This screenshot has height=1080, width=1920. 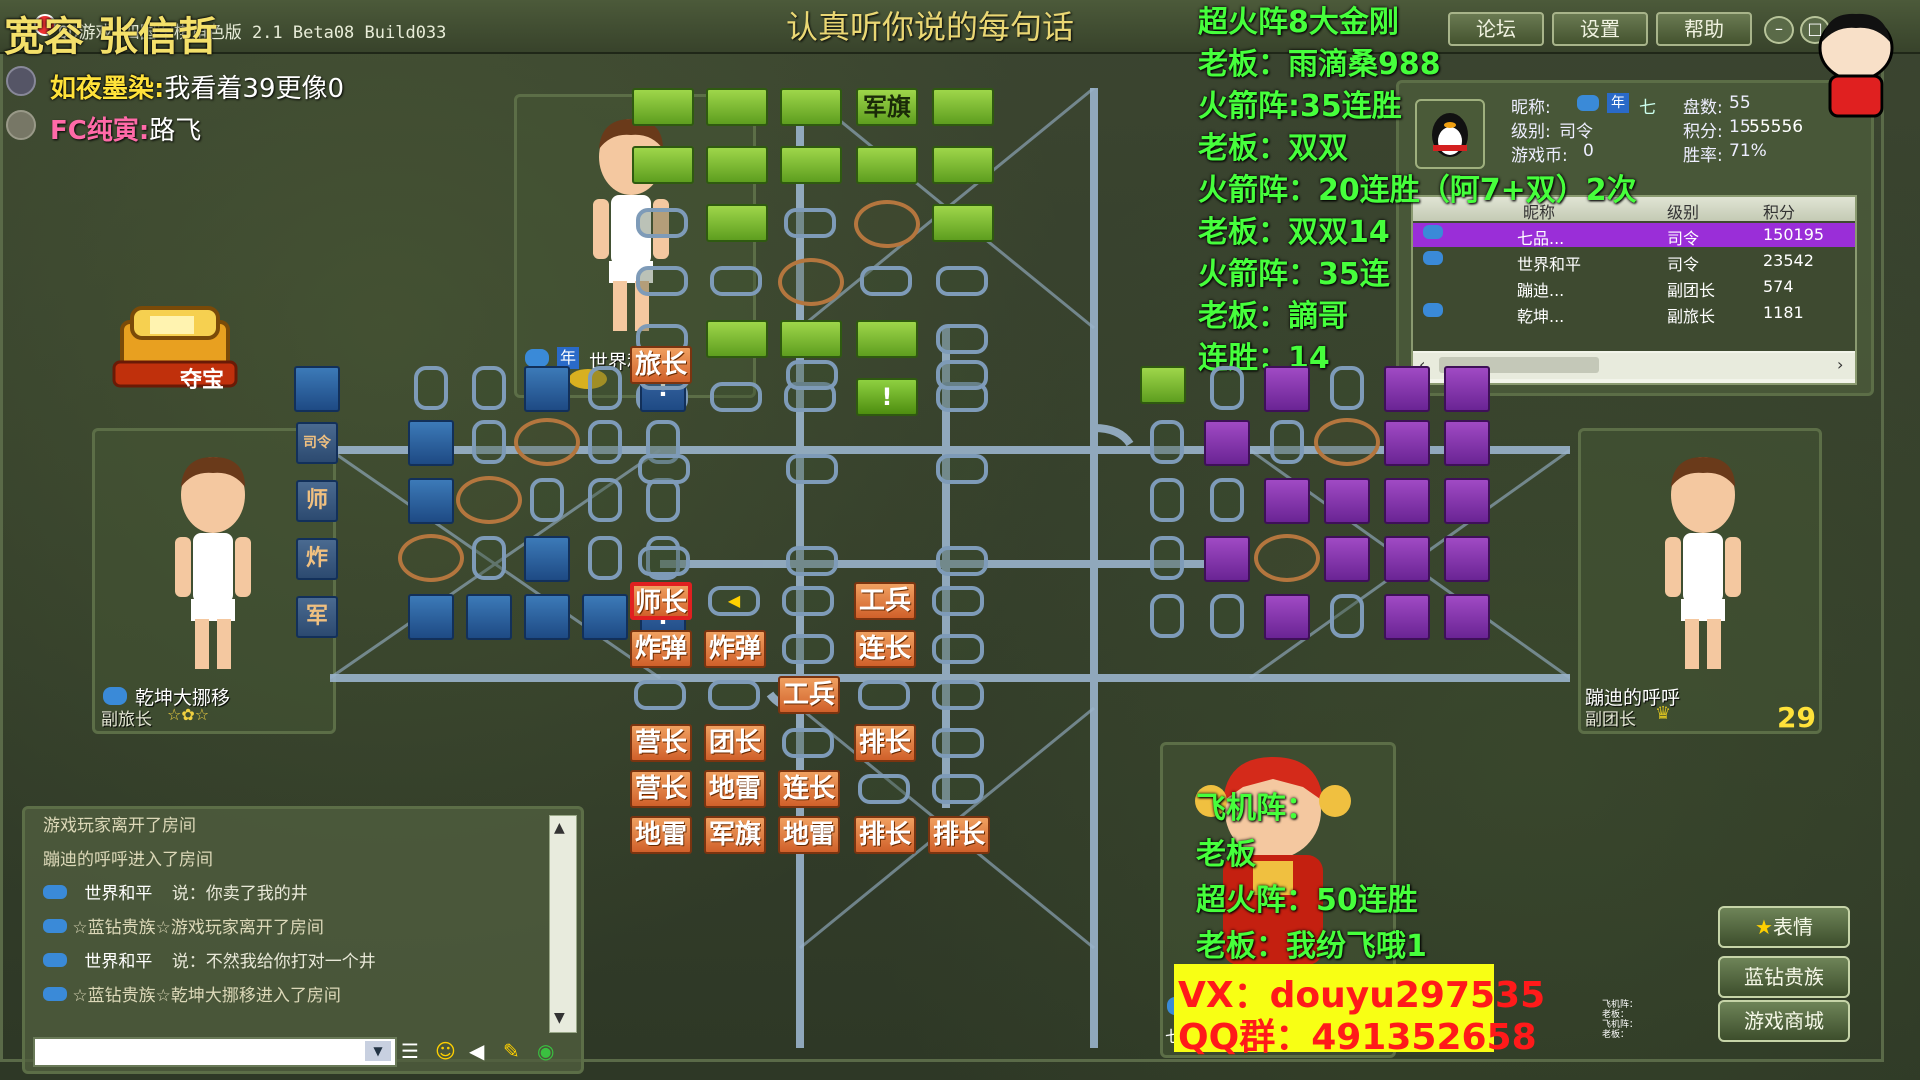 I want to click on orange-piece: 旅长, so click(x=661, y=365).